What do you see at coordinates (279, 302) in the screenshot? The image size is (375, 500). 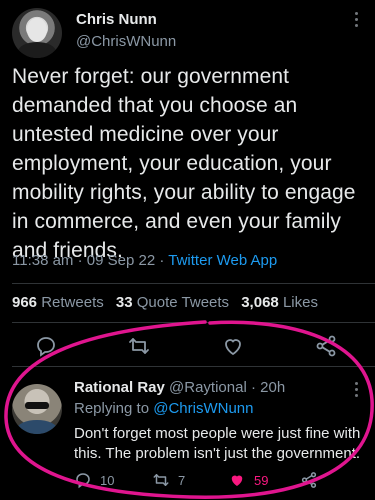 I see `likes-stat: 3,068 Likes` at bounding box center [279, 302].